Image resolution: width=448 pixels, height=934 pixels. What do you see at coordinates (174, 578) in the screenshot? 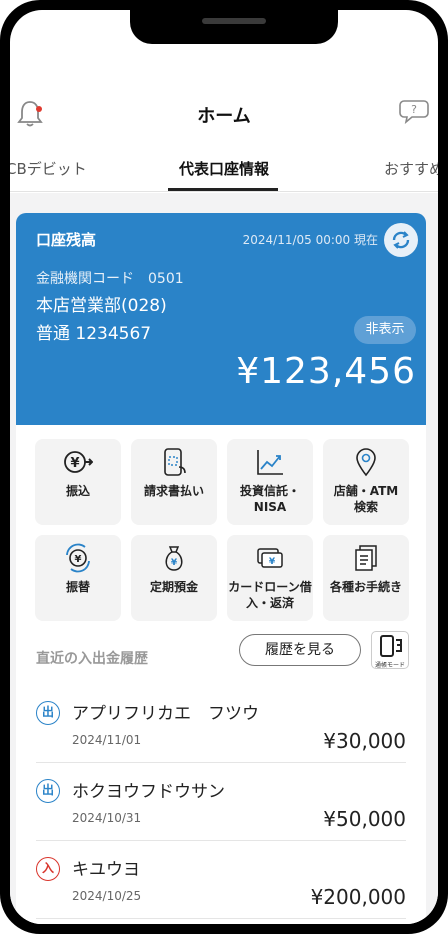
I see `time-deposit-button: ¥ 定期預金` at bounding box center [174, 578].